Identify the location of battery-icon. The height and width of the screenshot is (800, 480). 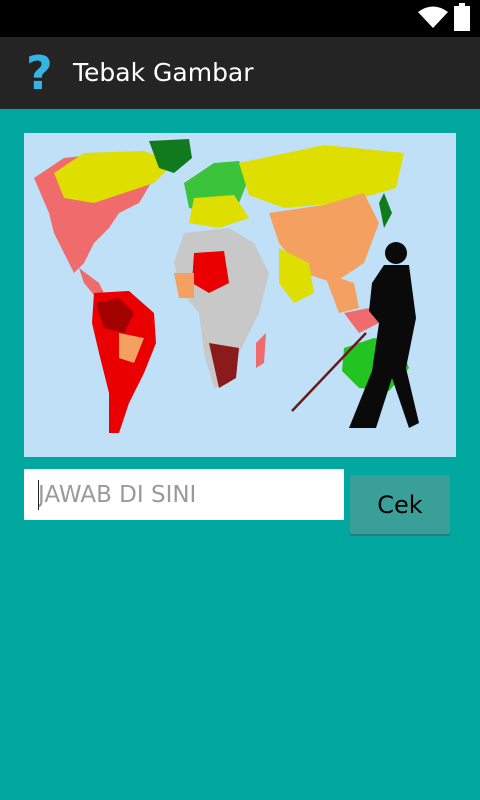
(462, 17).